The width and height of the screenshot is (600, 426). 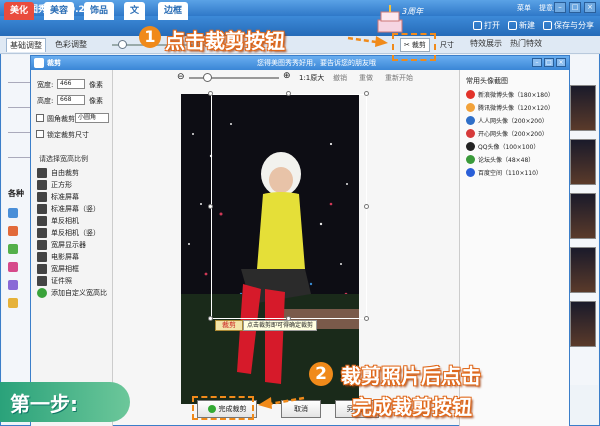 I want to click on step2-instruction-line1: 裁剪照片后点击, so click(x=411, y=376).